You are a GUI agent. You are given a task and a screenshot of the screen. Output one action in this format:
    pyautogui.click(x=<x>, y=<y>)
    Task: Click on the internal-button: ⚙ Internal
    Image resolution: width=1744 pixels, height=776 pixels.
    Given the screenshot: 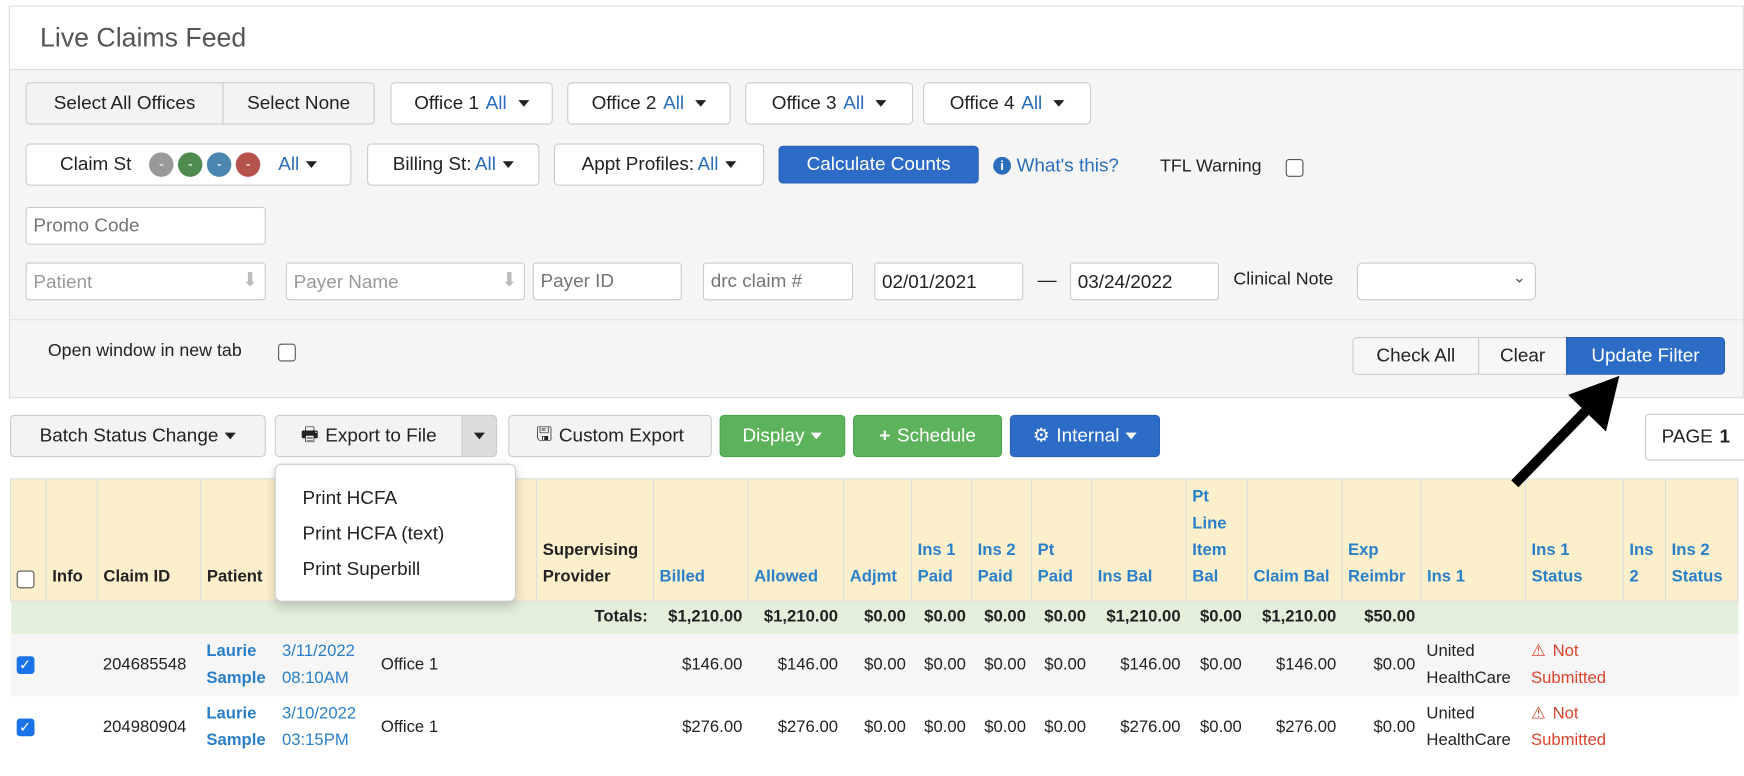 What is the action you would take?
    pyautogui.click(x=1085, y=436)
    